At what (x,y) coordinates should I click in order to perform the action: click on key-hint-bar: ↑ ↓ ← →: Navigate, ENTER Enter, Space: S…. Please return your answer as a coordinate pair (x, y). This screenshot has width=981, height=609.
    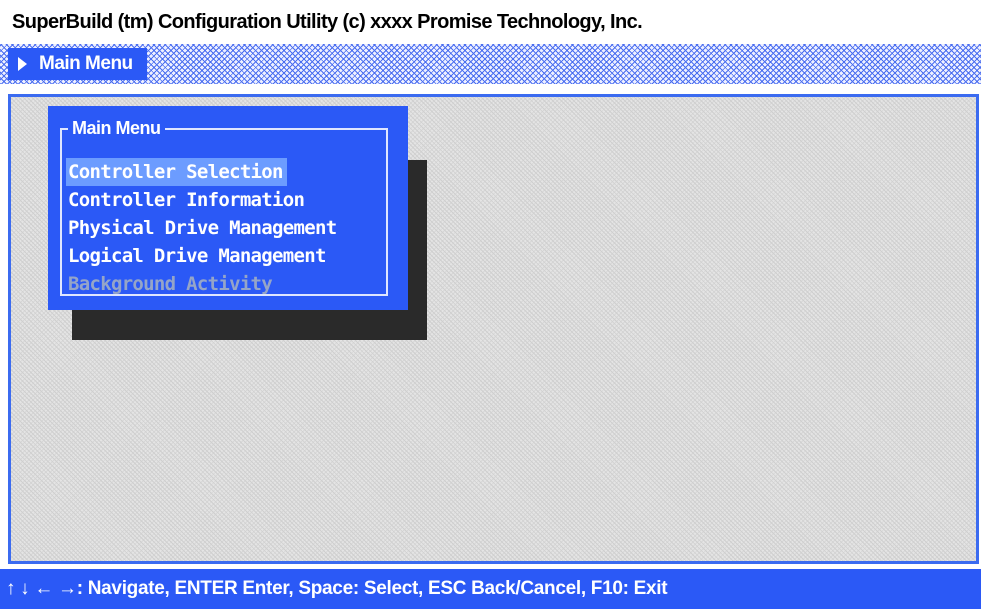
    Looking at the image, I should click on (490, 589).